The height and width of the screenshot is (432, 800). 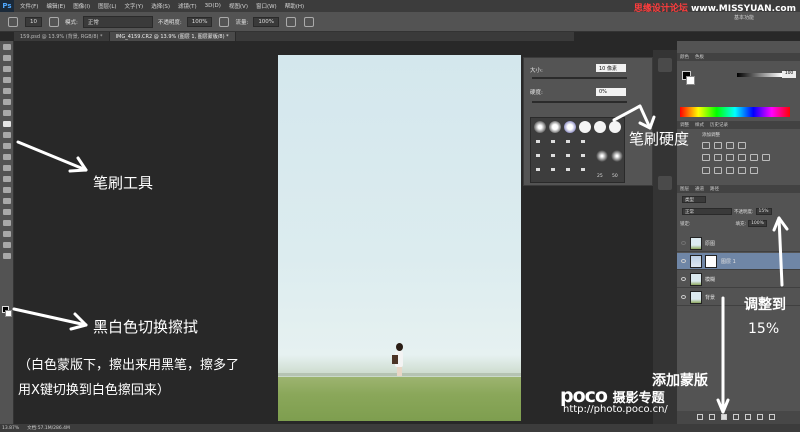 I want to click on eraser-tool-icon, so click(x=7, y=157).